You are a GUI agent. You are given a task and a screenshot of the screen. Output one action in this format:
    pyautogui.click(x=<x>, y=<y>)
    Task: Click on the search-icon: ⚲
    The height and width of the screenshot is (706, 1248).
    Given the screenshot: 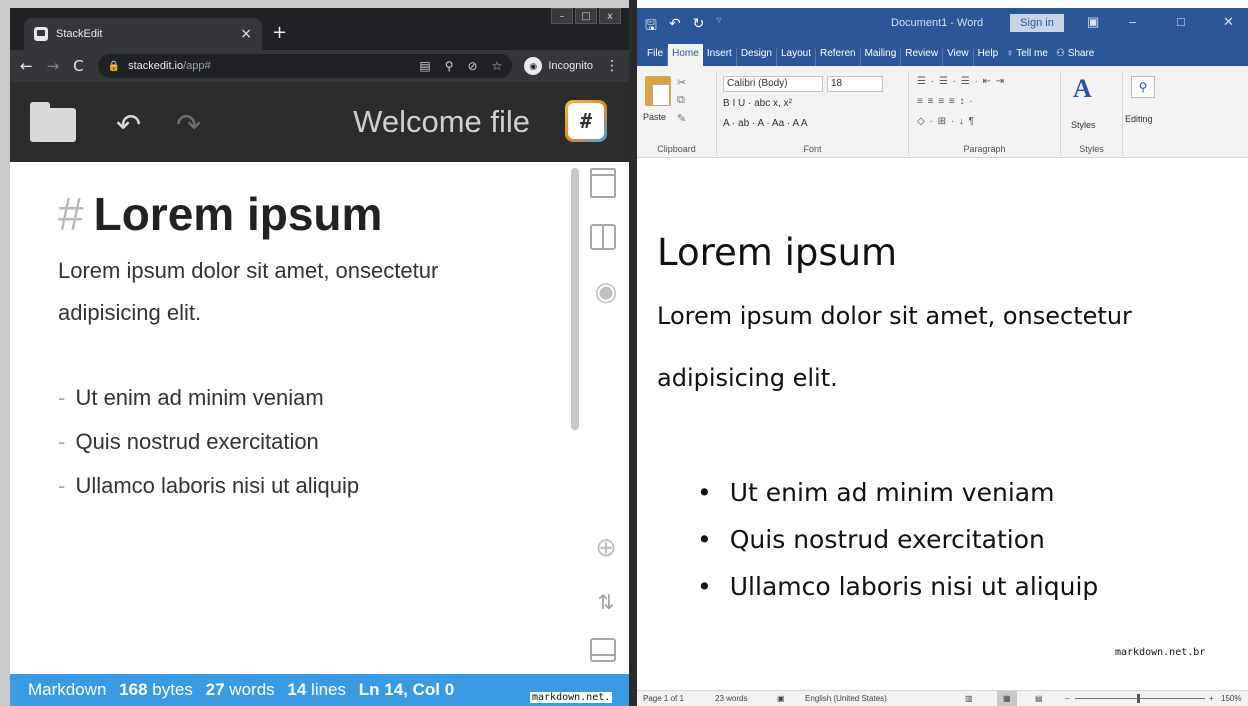 What is the action you would take?
    pyautogui.click(x=1143, y=87)
    